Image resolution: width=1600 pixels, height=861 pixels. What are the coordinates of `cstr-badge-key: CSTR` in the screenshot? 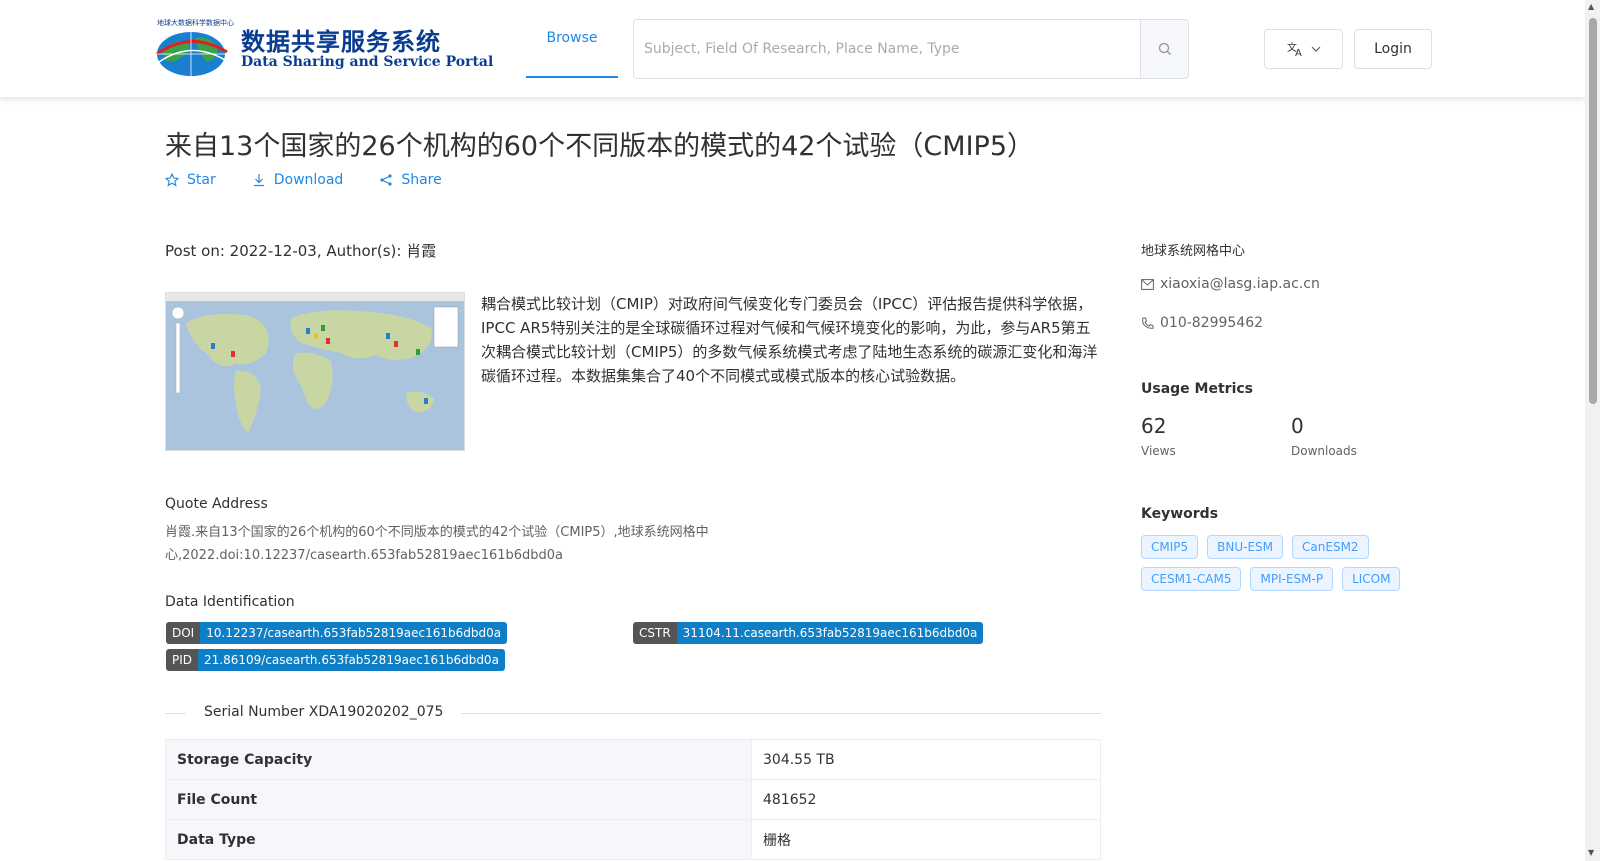 It's located at (655, 633).